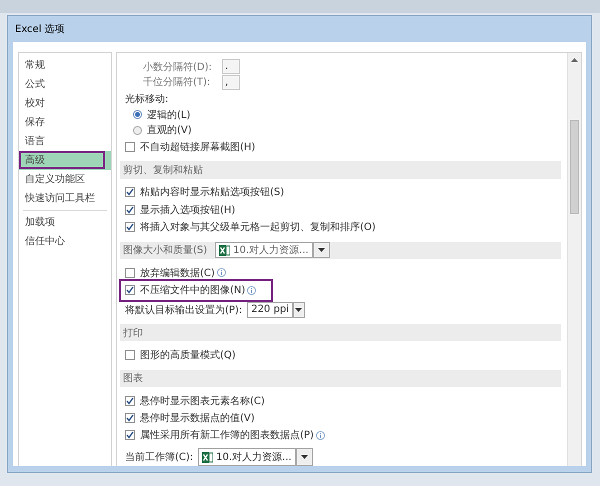 Image resolution: width=600 pixels, height=486 pixels. I want to click on radio-label: 逻辑的(L), so click(168, 115).